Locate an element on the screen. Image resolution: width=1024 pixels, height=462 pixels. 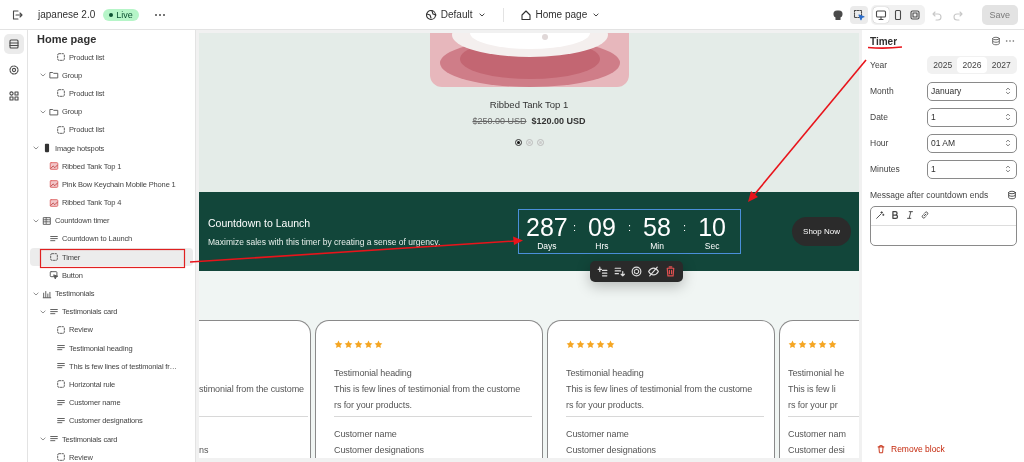
select-field: 01 AM is located at coordinates (972, 143).